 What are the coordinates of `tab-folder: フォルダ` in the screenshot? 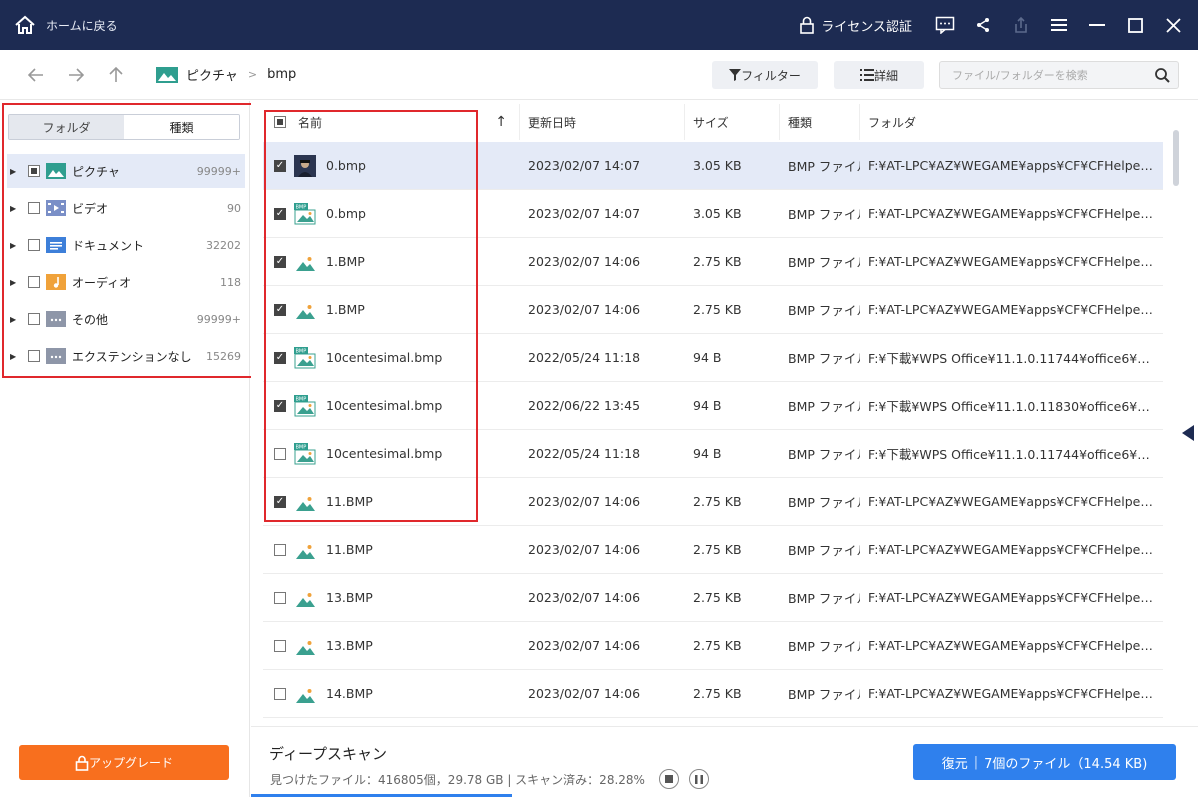 It's located at (66, 127).